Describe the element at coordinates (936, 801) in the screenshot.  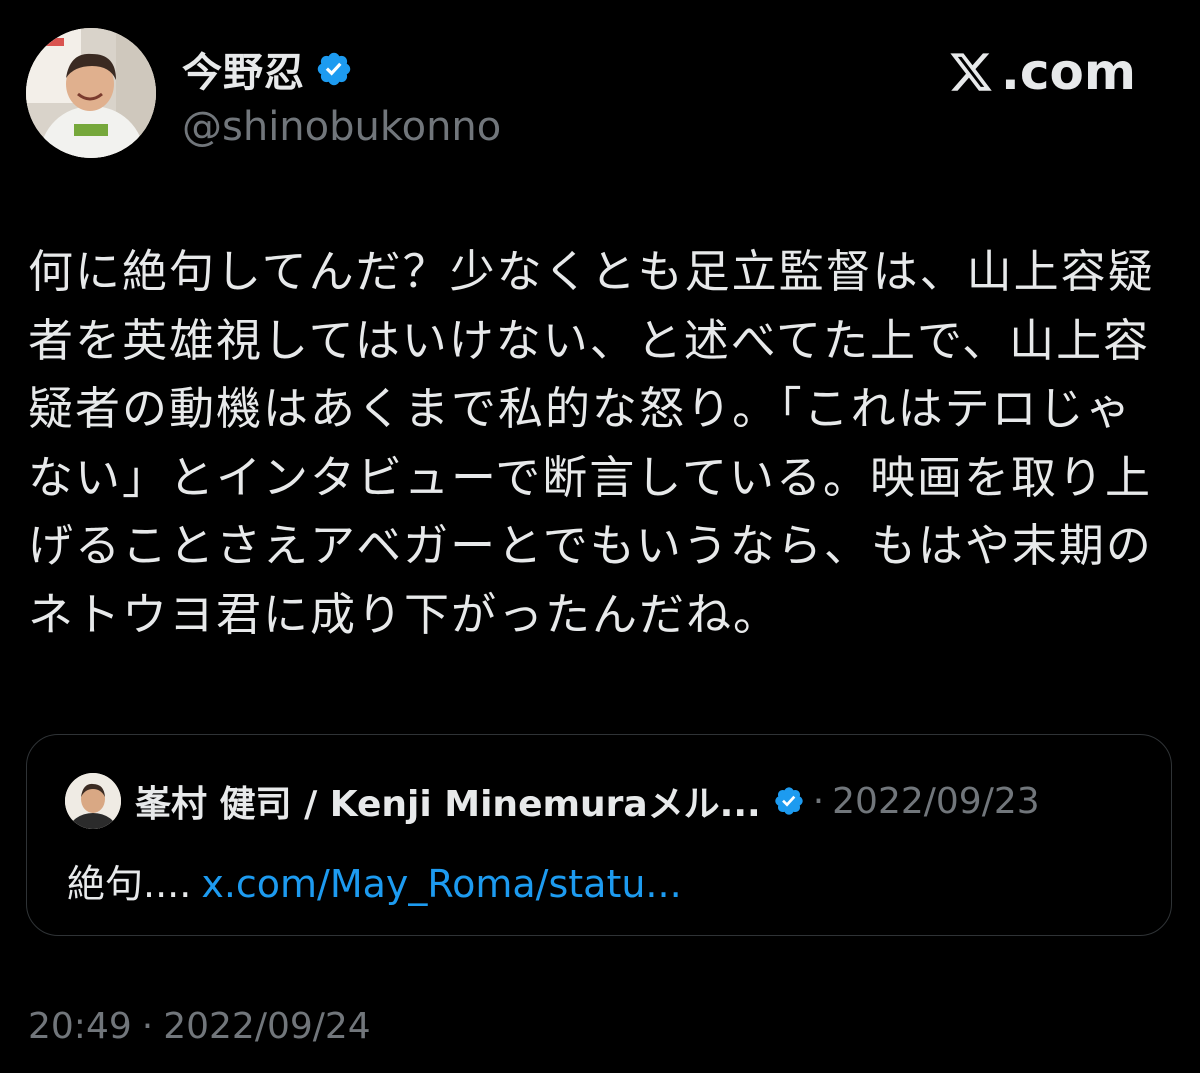
I see `quoted-date: 2022/09/23` at that location.